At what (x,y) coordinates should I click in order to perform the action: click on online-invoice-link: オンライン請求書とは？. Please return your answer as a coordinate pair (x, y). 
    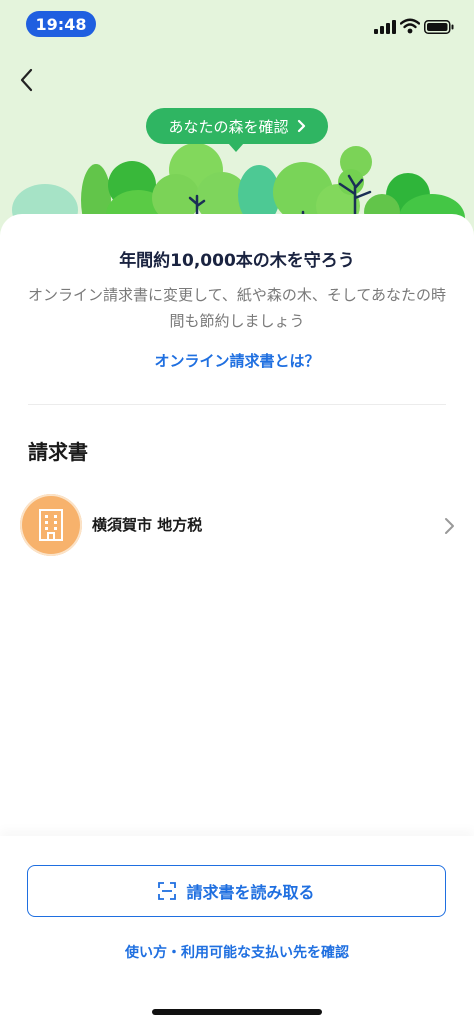
    Looking at the image, I should click on (237, 360).